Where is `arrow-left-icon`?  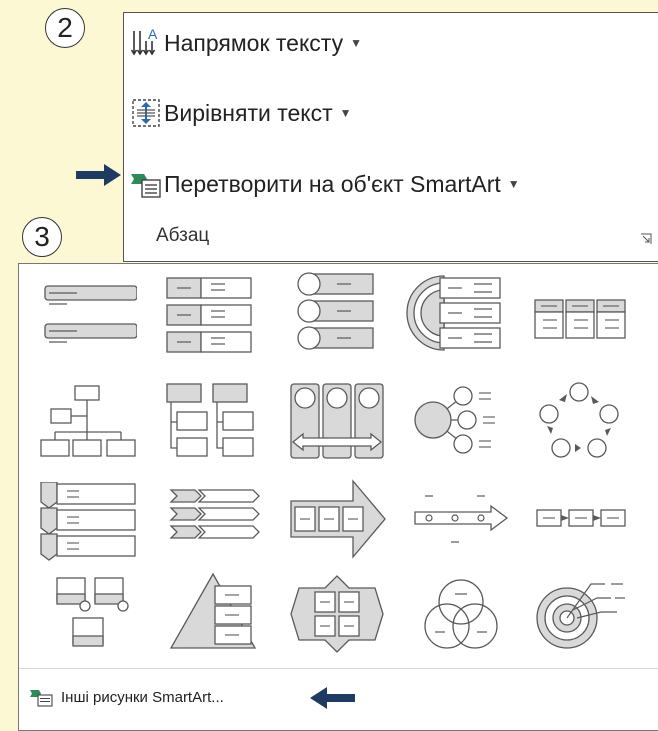 arrow-left-icon is located at coordinates (332, 698).